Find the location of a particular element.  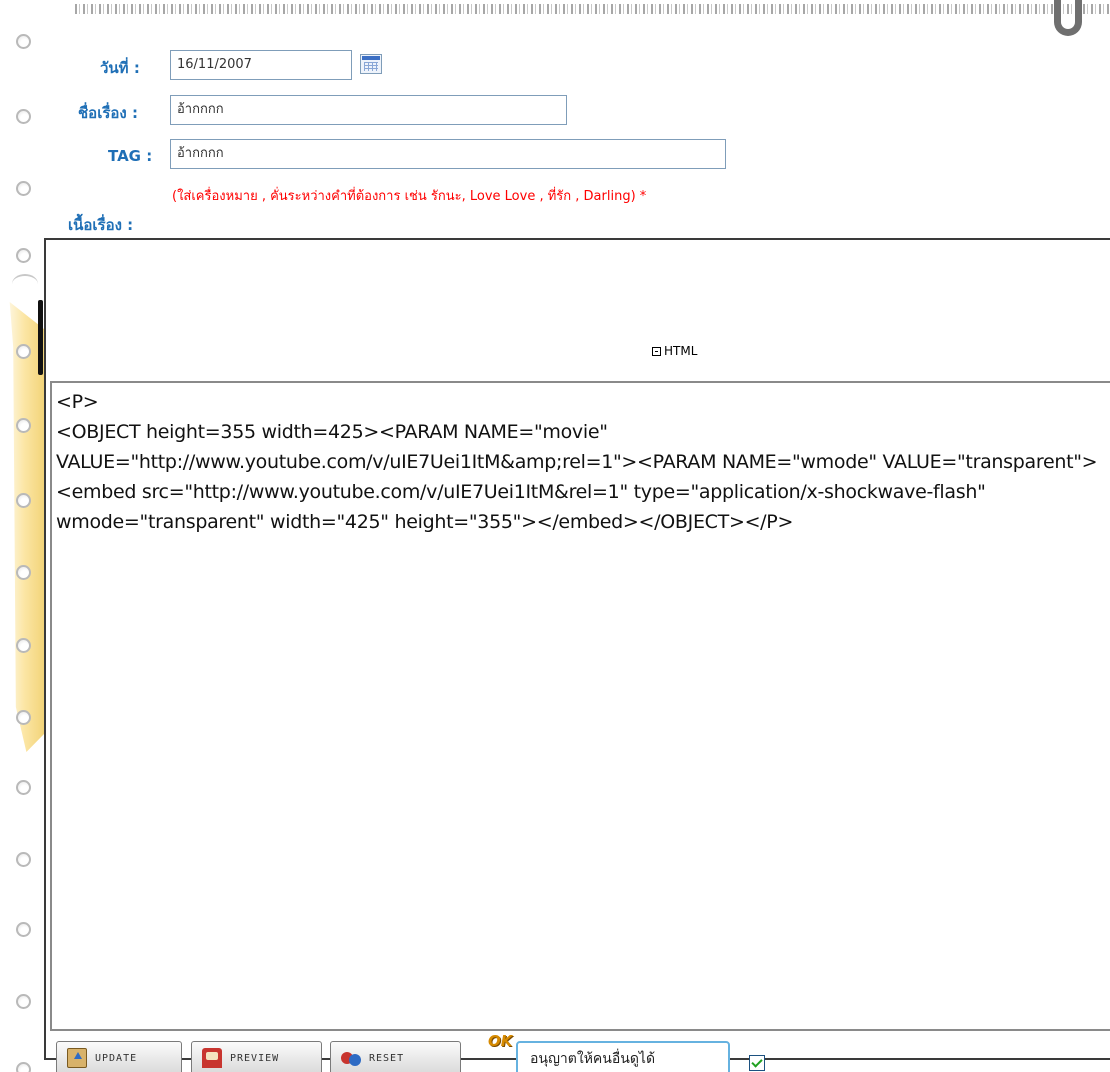

reset-icon is located at coordinates (351, 1058).